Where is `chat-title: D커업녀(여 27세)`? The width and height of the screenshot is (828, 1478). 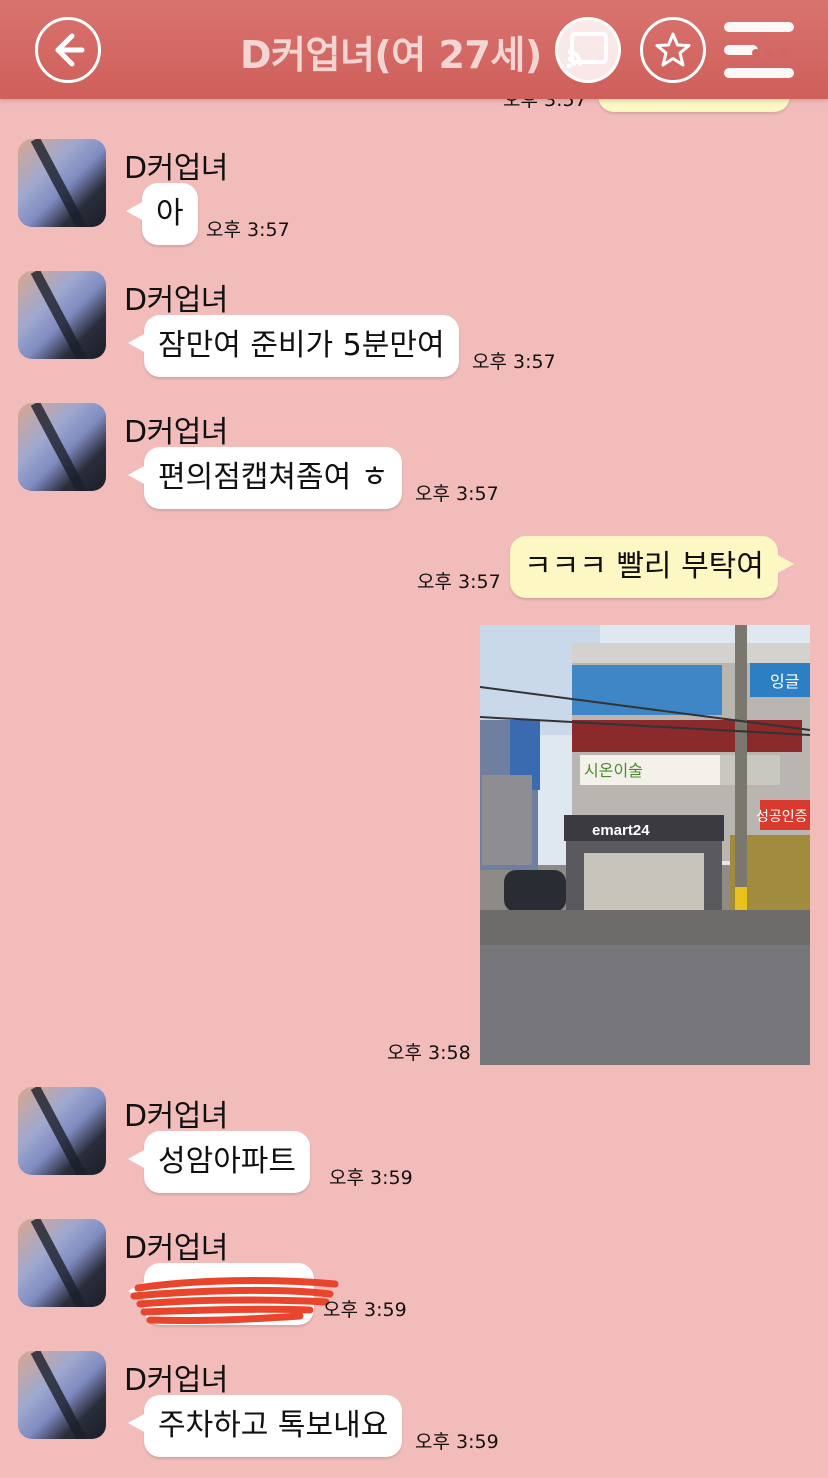
chat-title: D커업녀(여 27세) is located at coordinates (390, 51).